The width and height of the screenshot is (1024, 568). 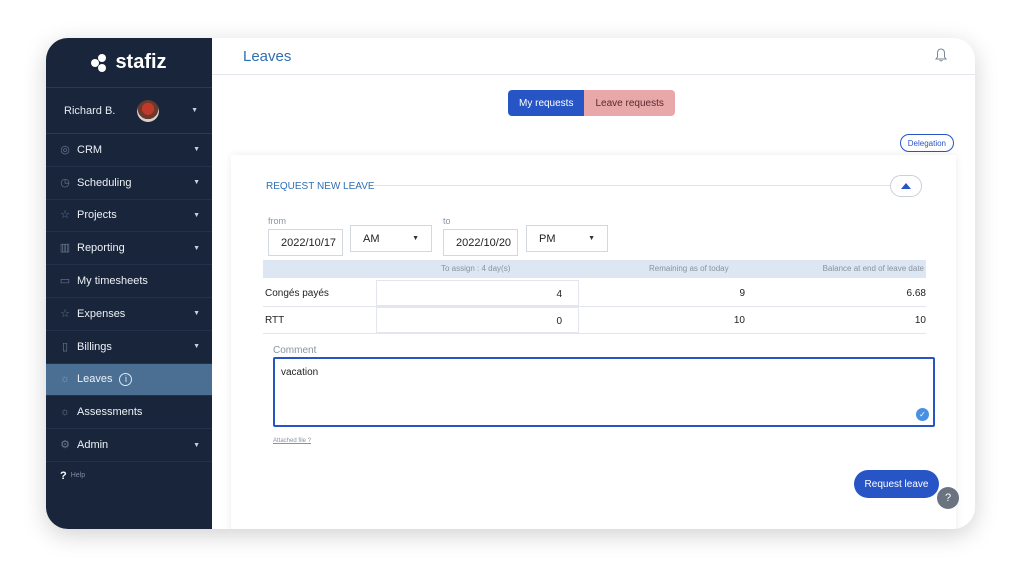 I want to click on to-date-input: 2022/10/20, so click(x=480, y=242).